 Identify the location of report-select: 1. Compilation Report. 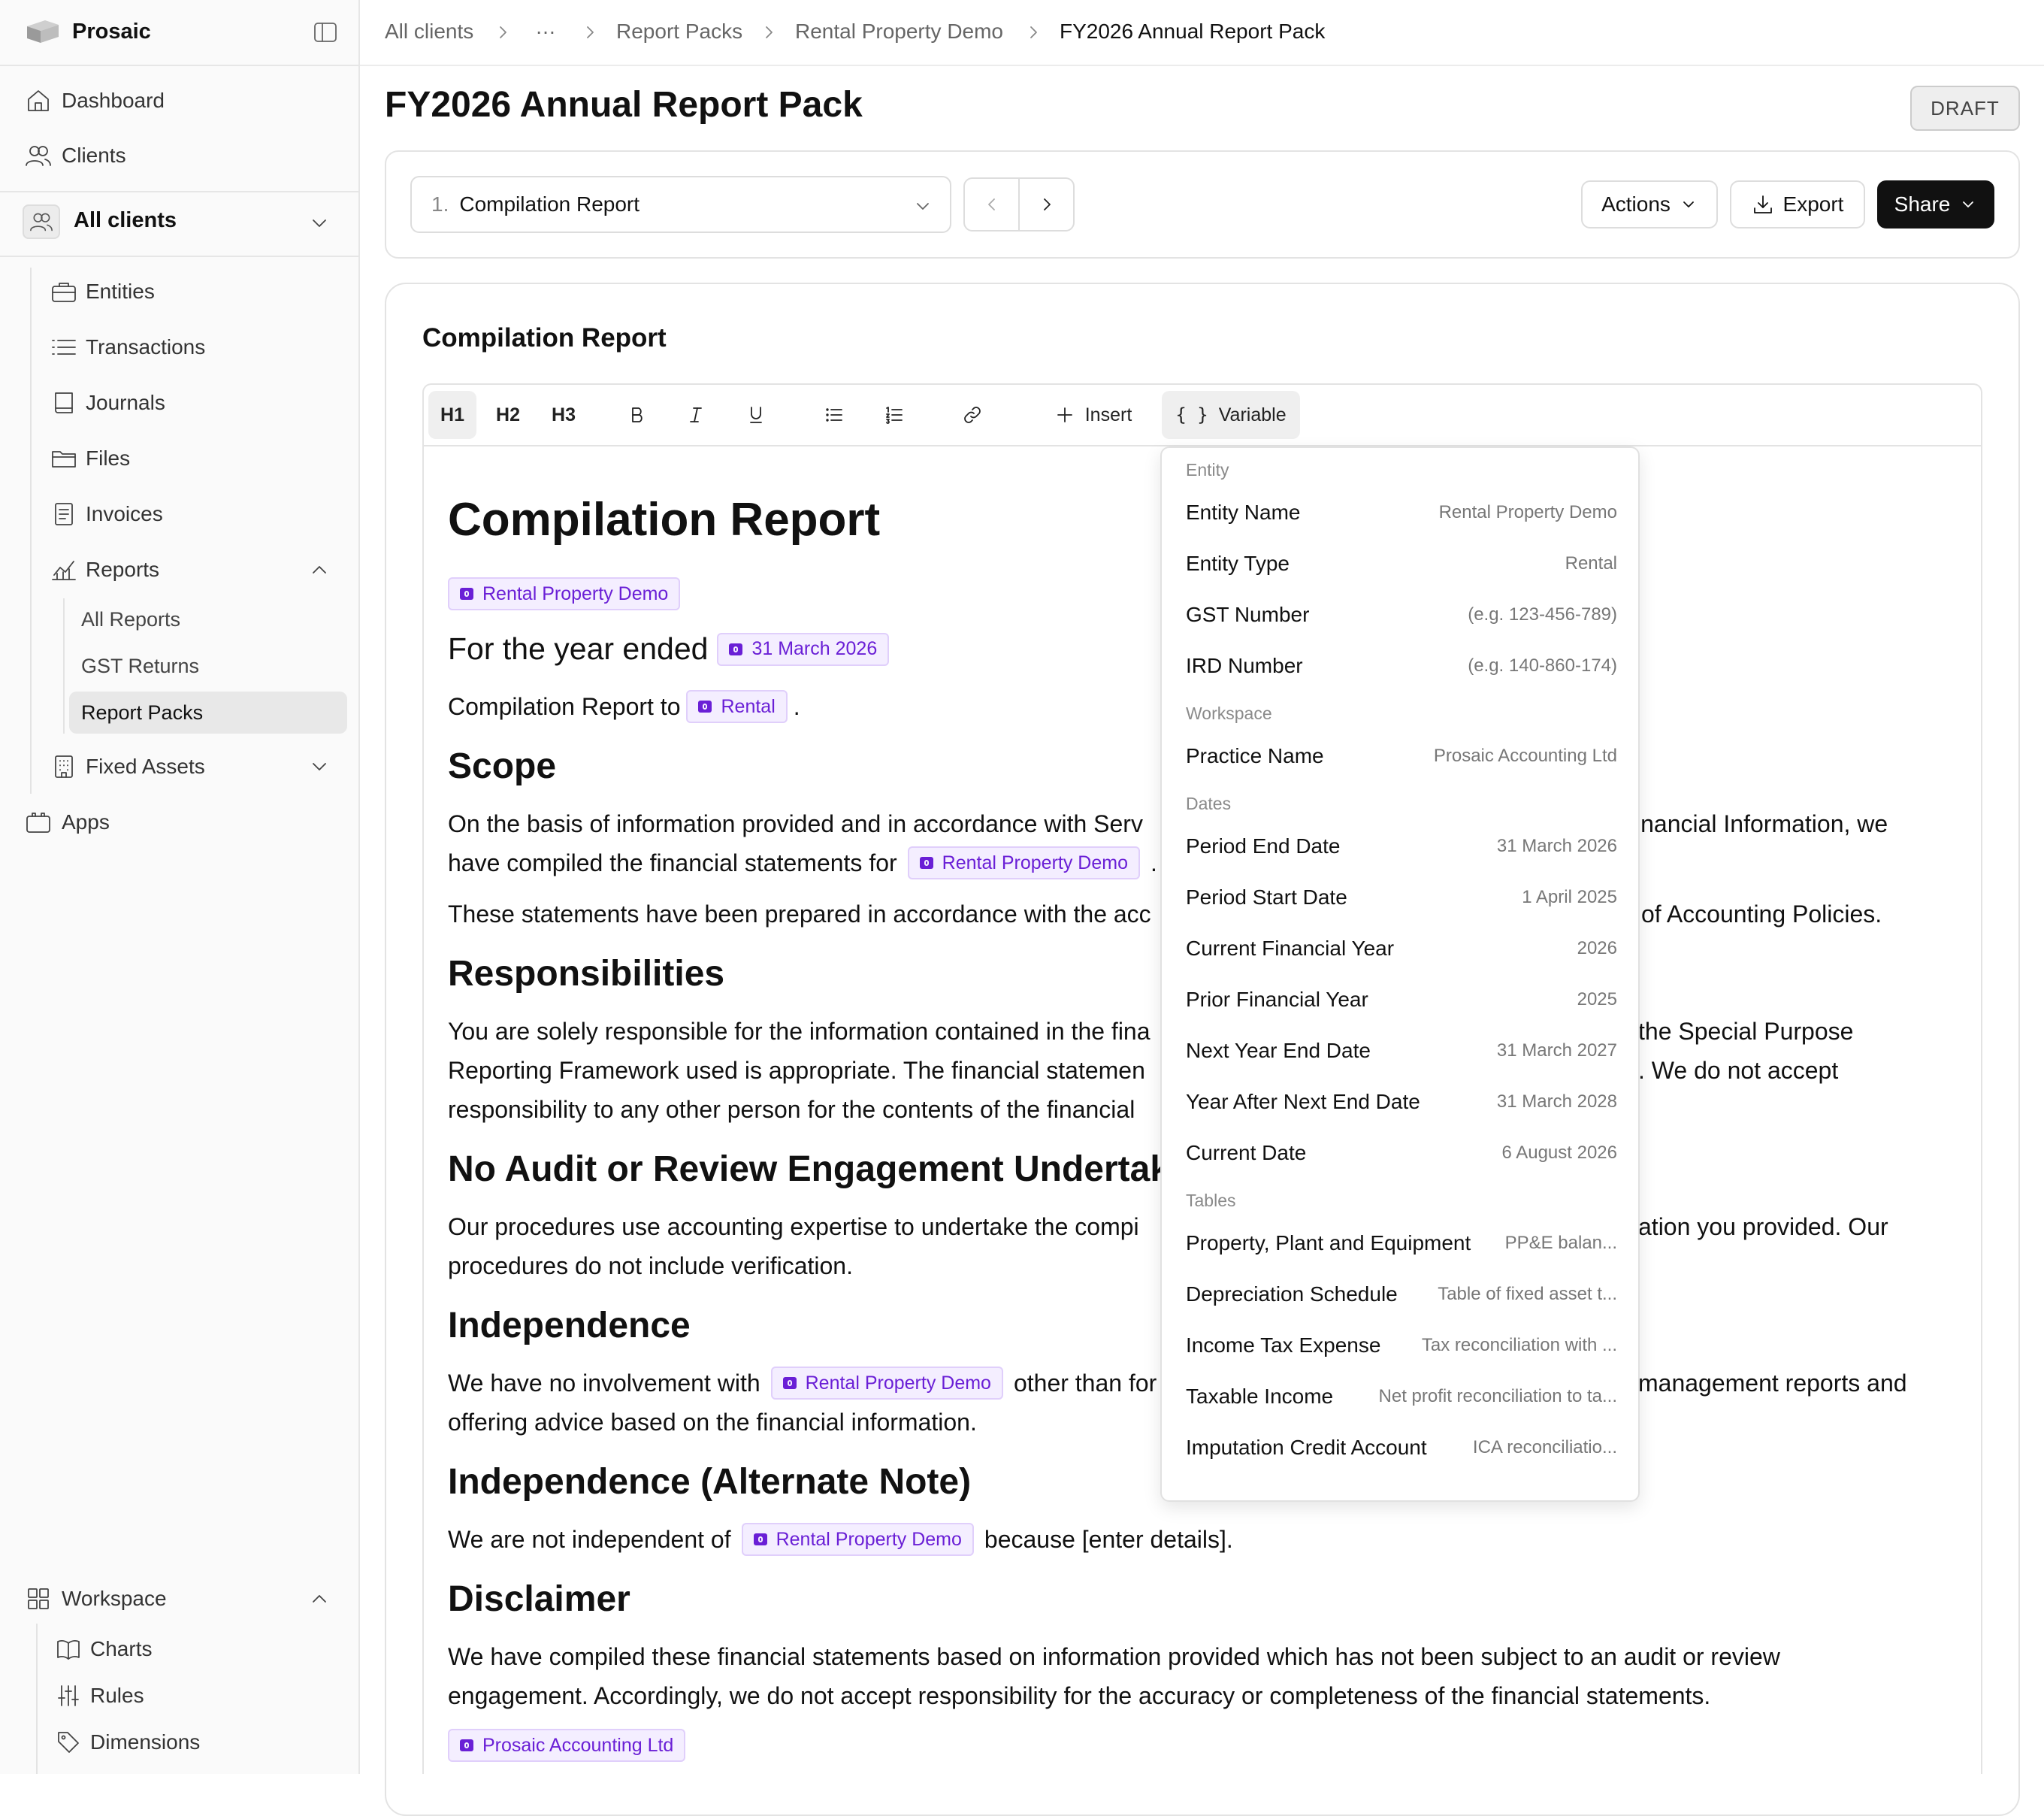
(680, 204).